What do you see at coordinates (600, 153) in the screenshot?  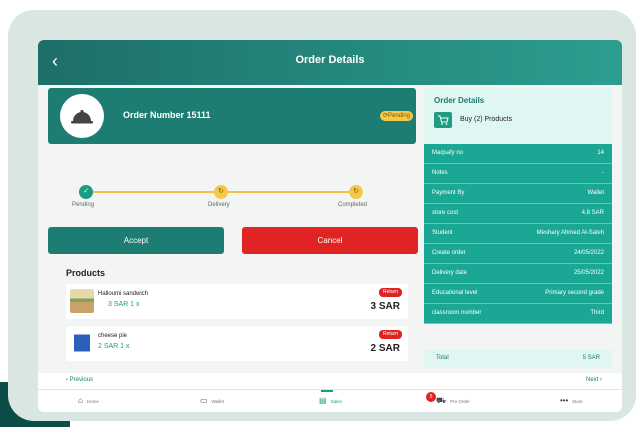 I see `detail-value: 14` at bounding box center [600, 153].